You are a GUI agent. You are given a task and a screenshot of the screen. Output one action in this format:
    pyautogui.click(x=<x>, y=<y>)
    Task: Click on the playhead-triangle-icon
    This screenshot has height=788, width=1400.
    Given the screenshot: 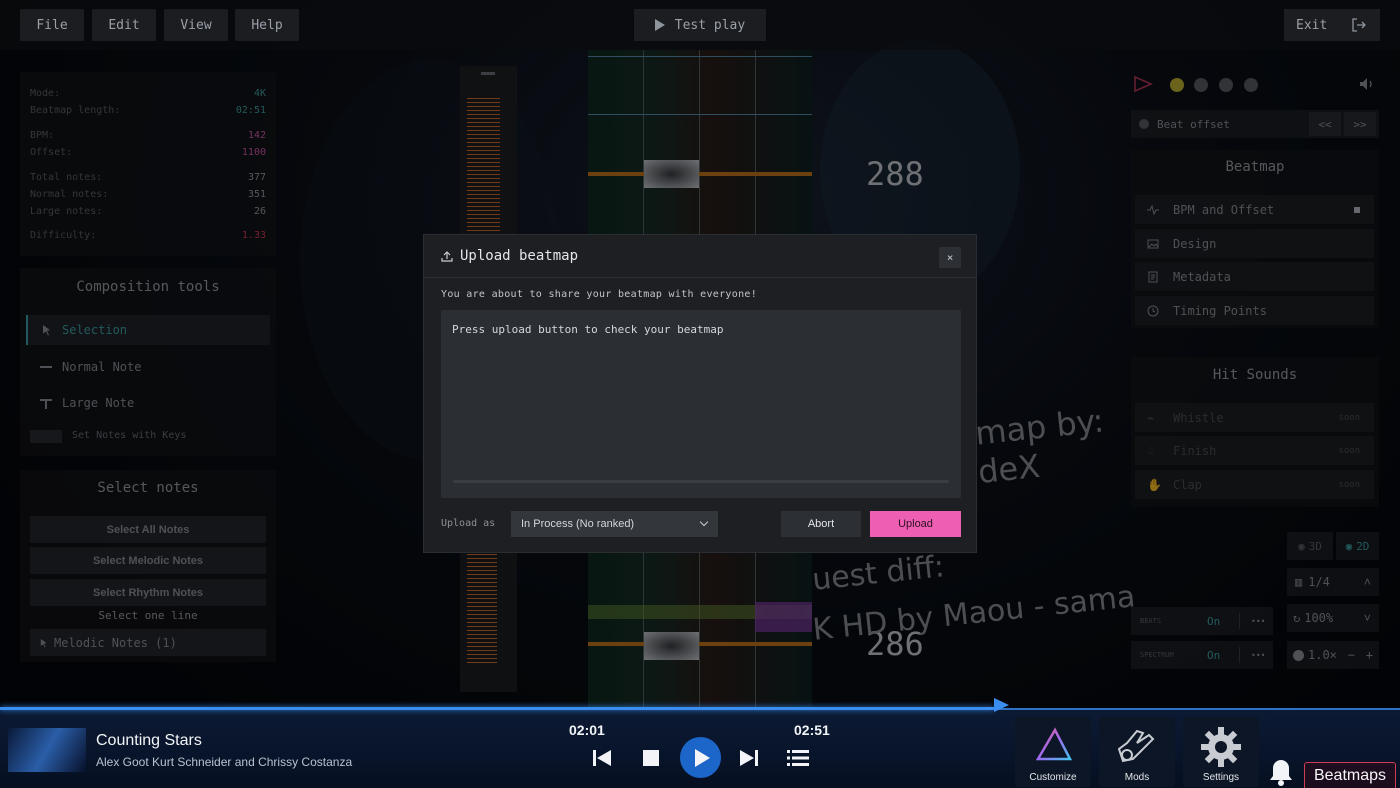 What is the action you would take?
    pyautogui.click(x=1001, y=705)
    